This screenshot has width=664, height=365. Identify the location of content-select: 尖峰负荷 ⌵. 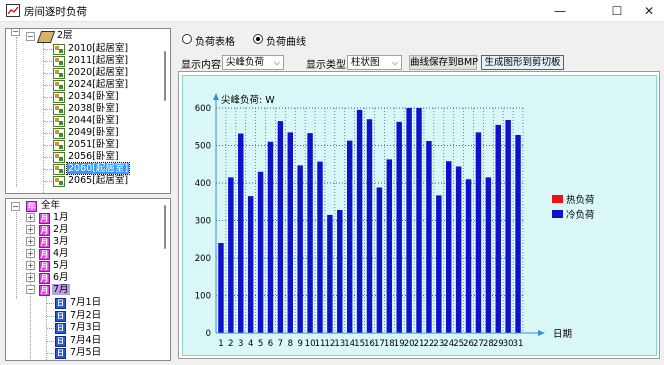
(253, 62).